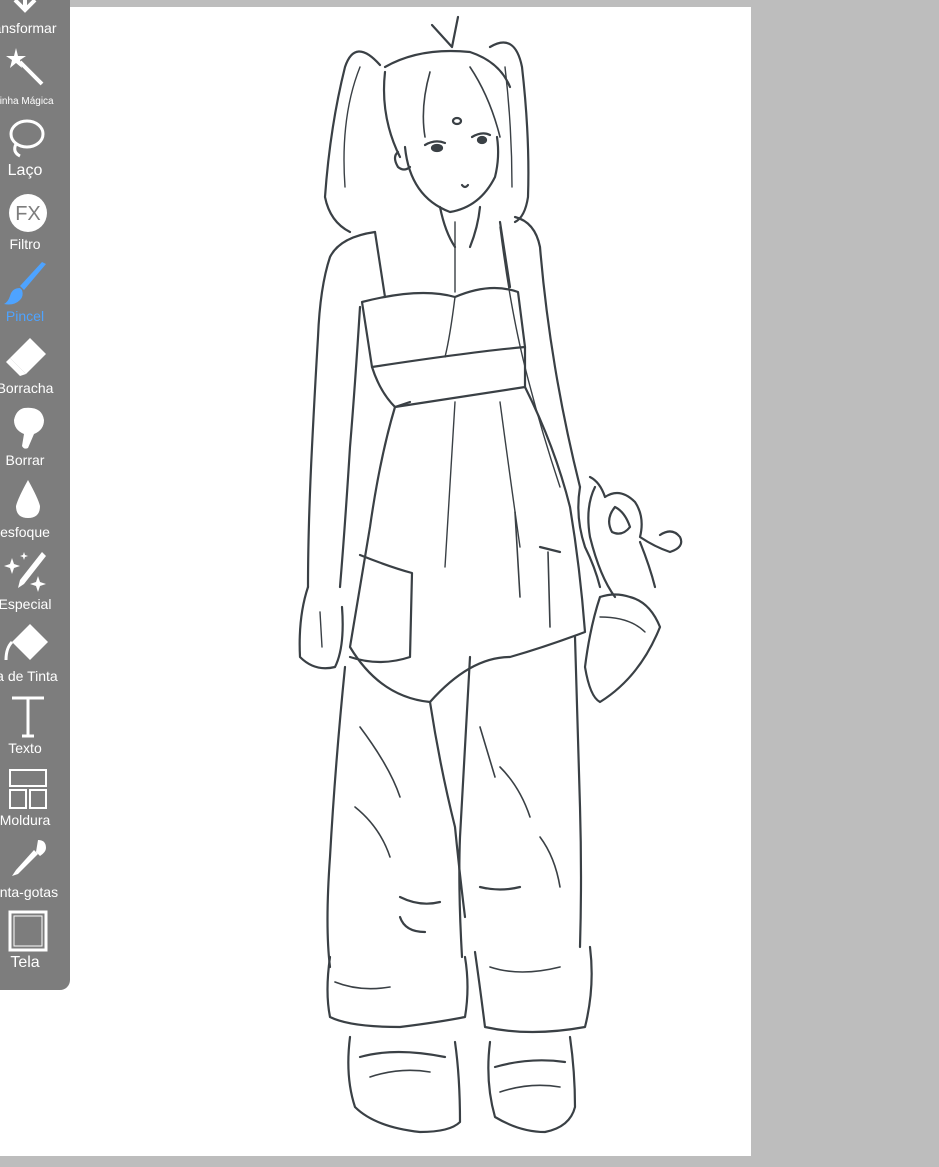  I want to click on tool-label: onta-gotas, so click(29, 892).